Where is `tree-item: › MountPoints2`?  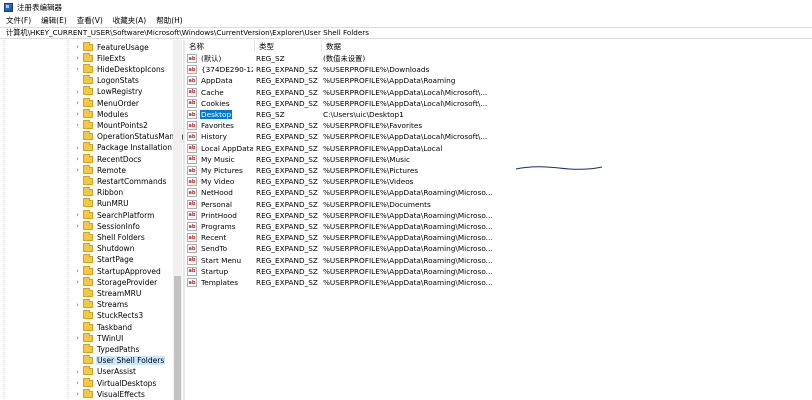 tree-item: › MountPoints2 is located at coordinates (111, 125).